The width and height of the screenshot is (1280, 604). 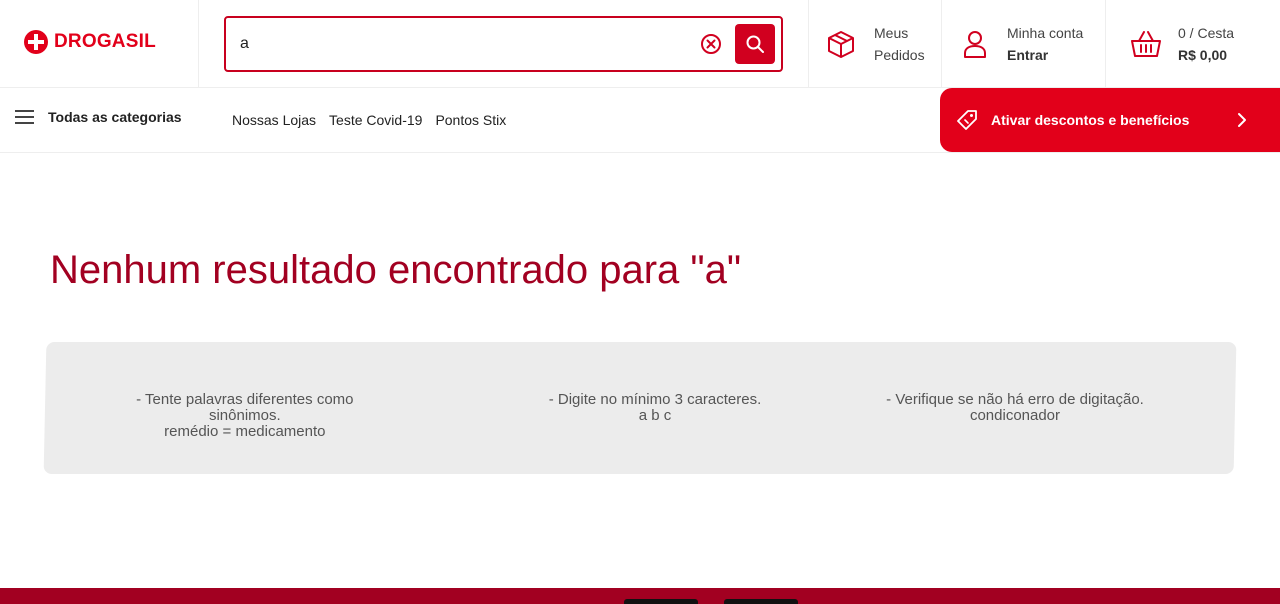 I want to click on cart-link: 0 / Cesta R$ 0,00, so click(x=1182, y=44).